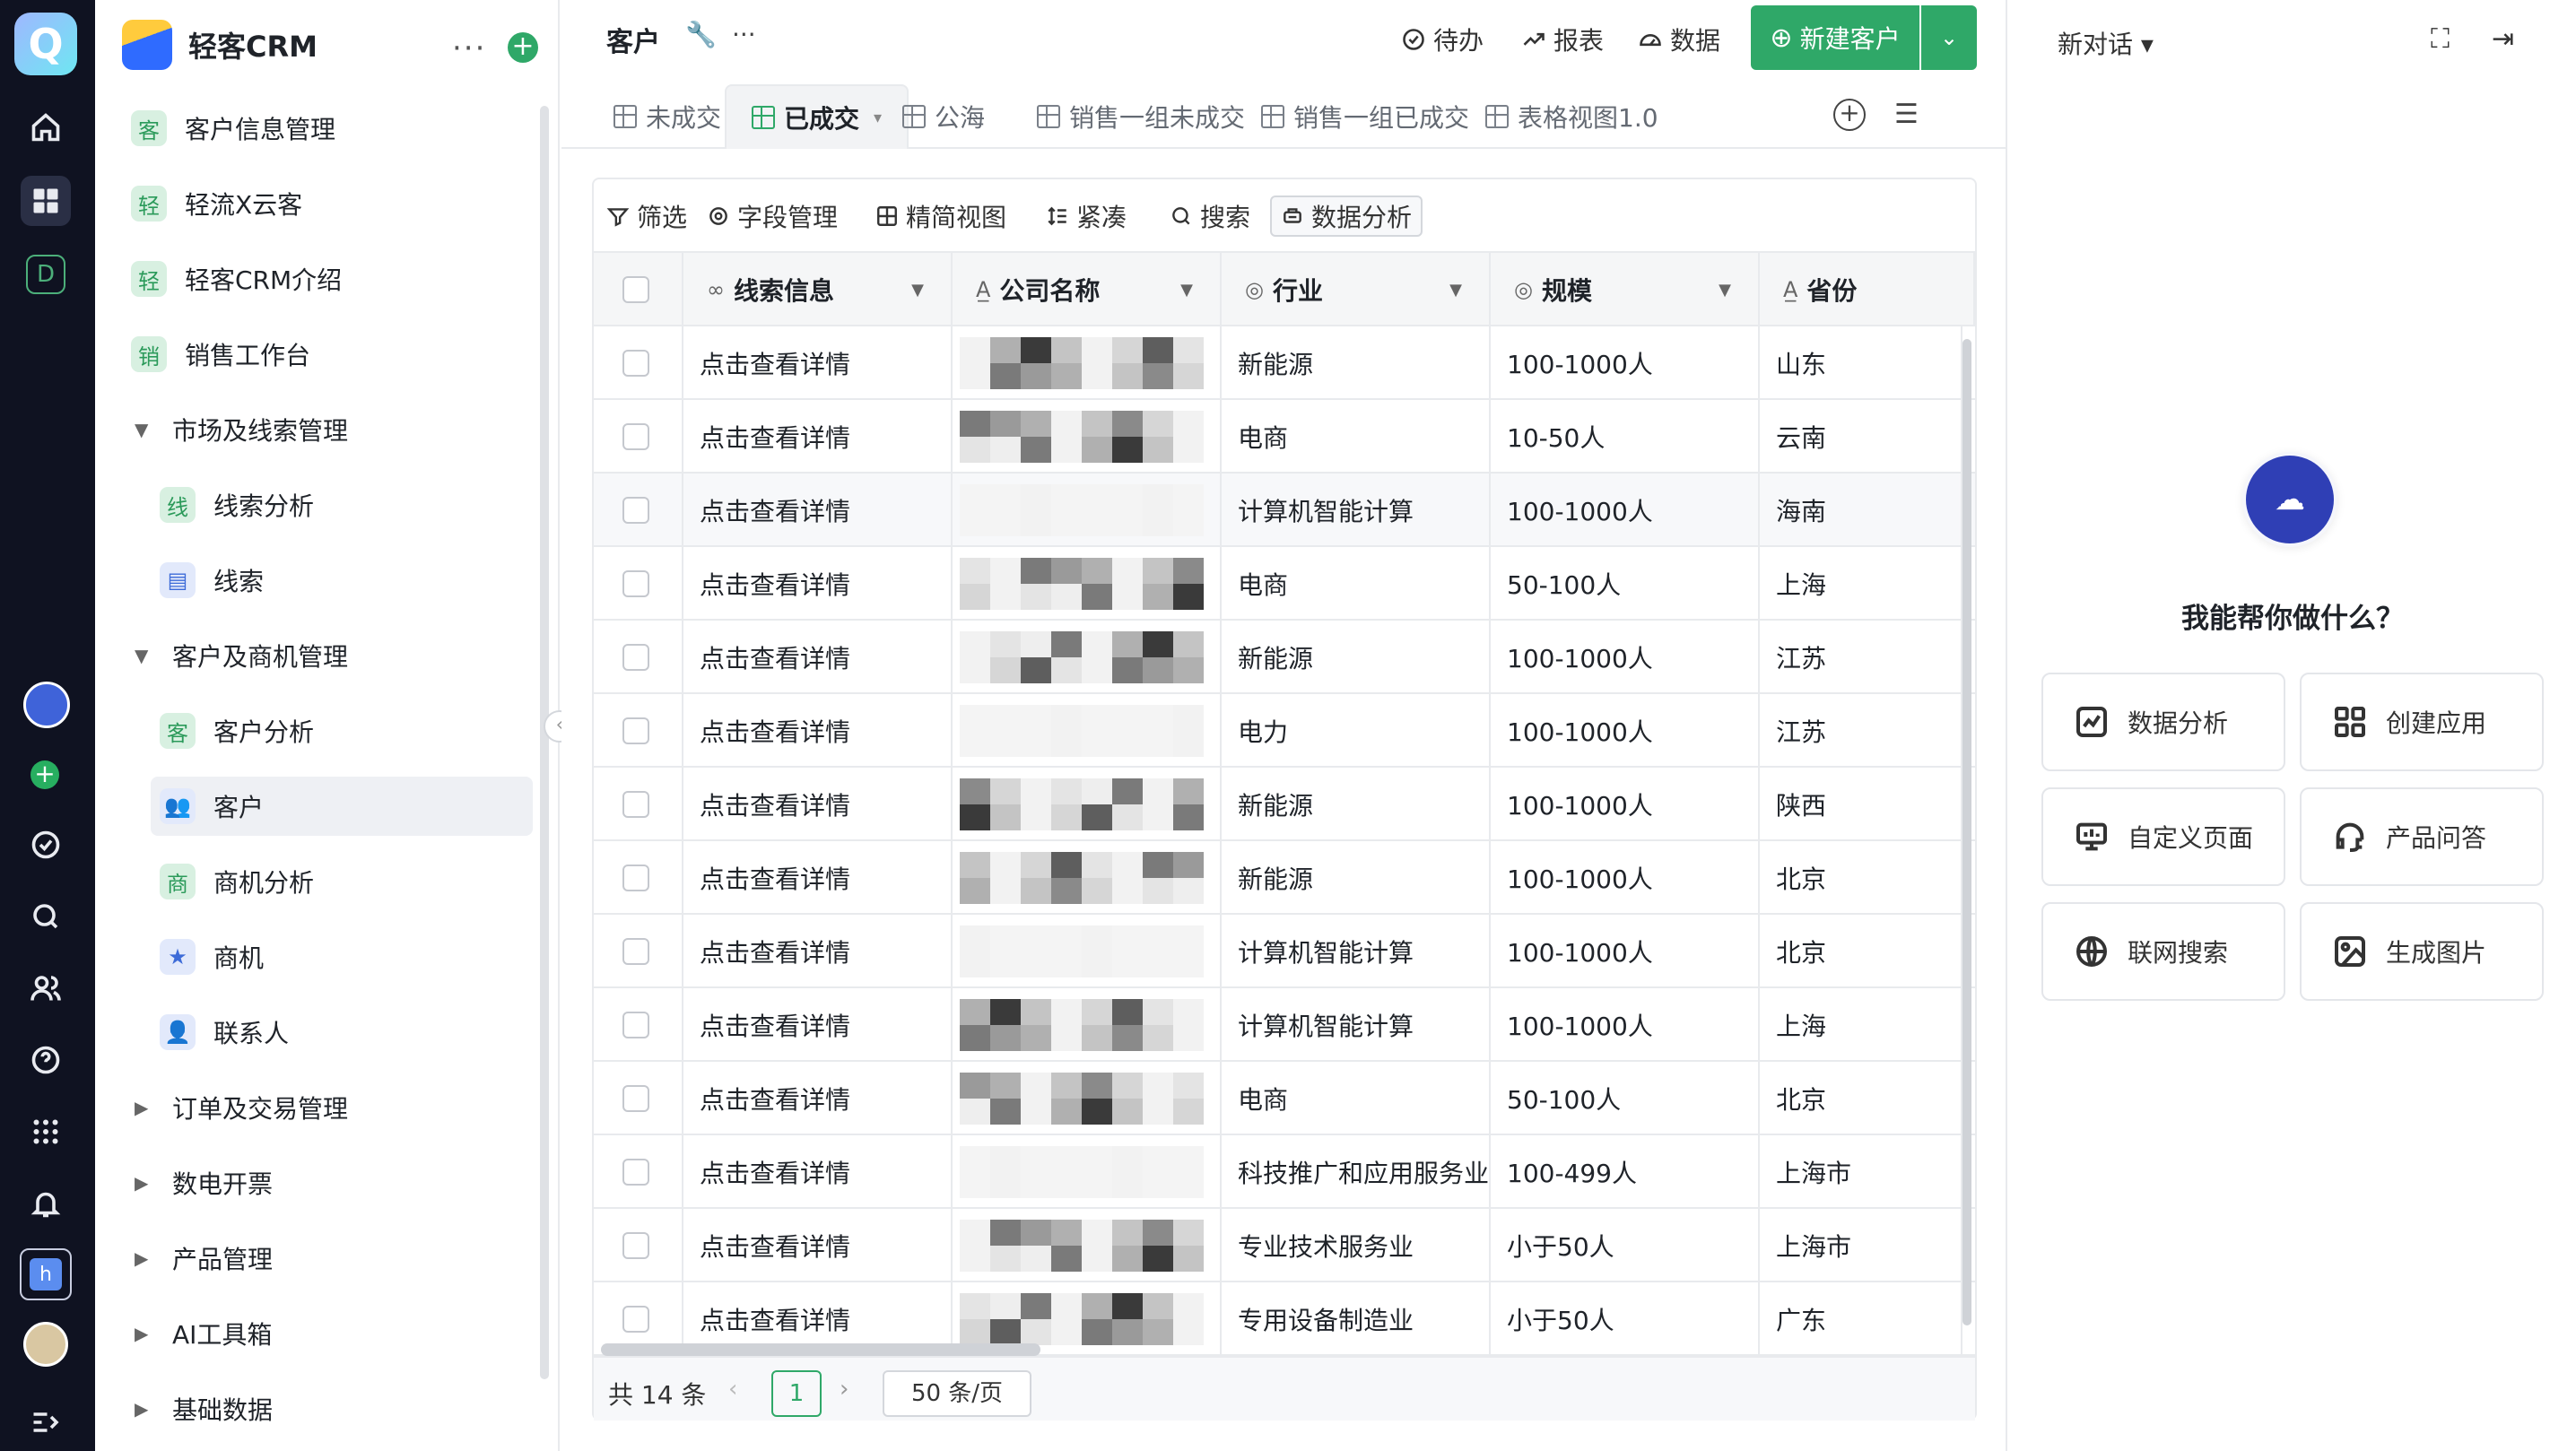  What do you see at coordinates (2163, 836) in the screenshot?
I see `assistant-card-monitor: 自定义页面` at bounding box center [2163, 836].